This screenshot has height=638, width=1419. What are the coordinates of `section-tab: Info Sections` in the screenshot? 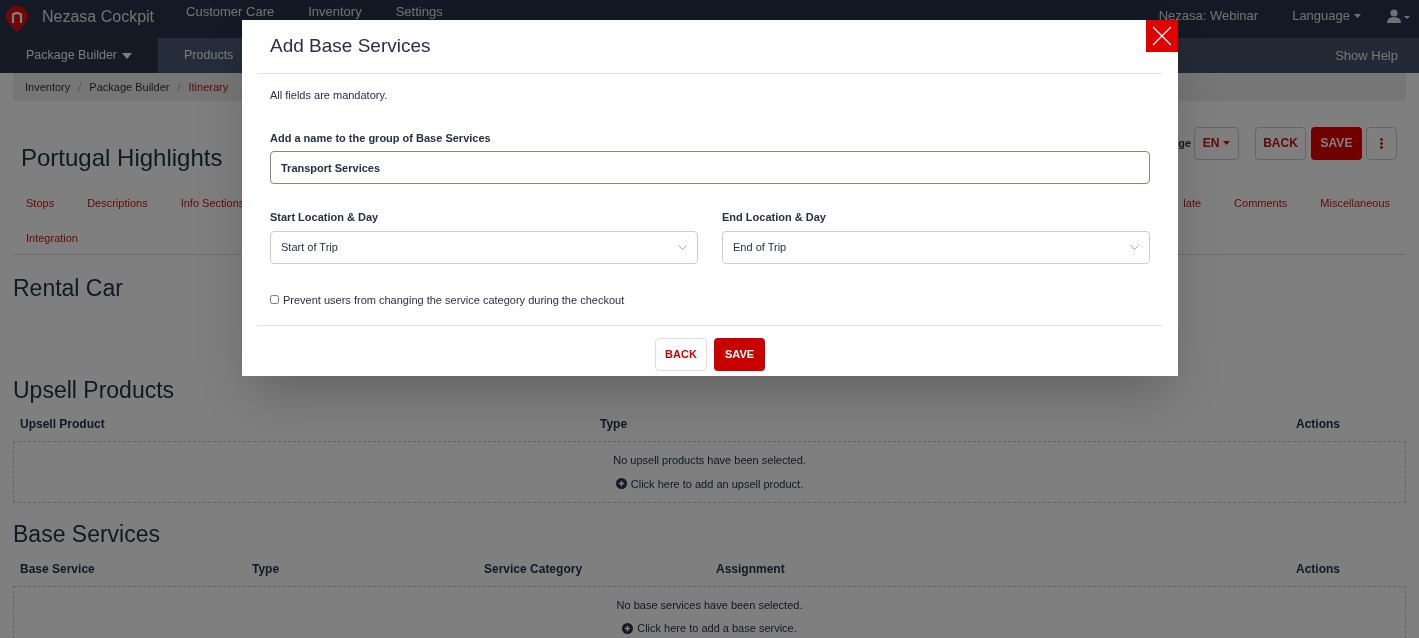 It's located at (212, 203).